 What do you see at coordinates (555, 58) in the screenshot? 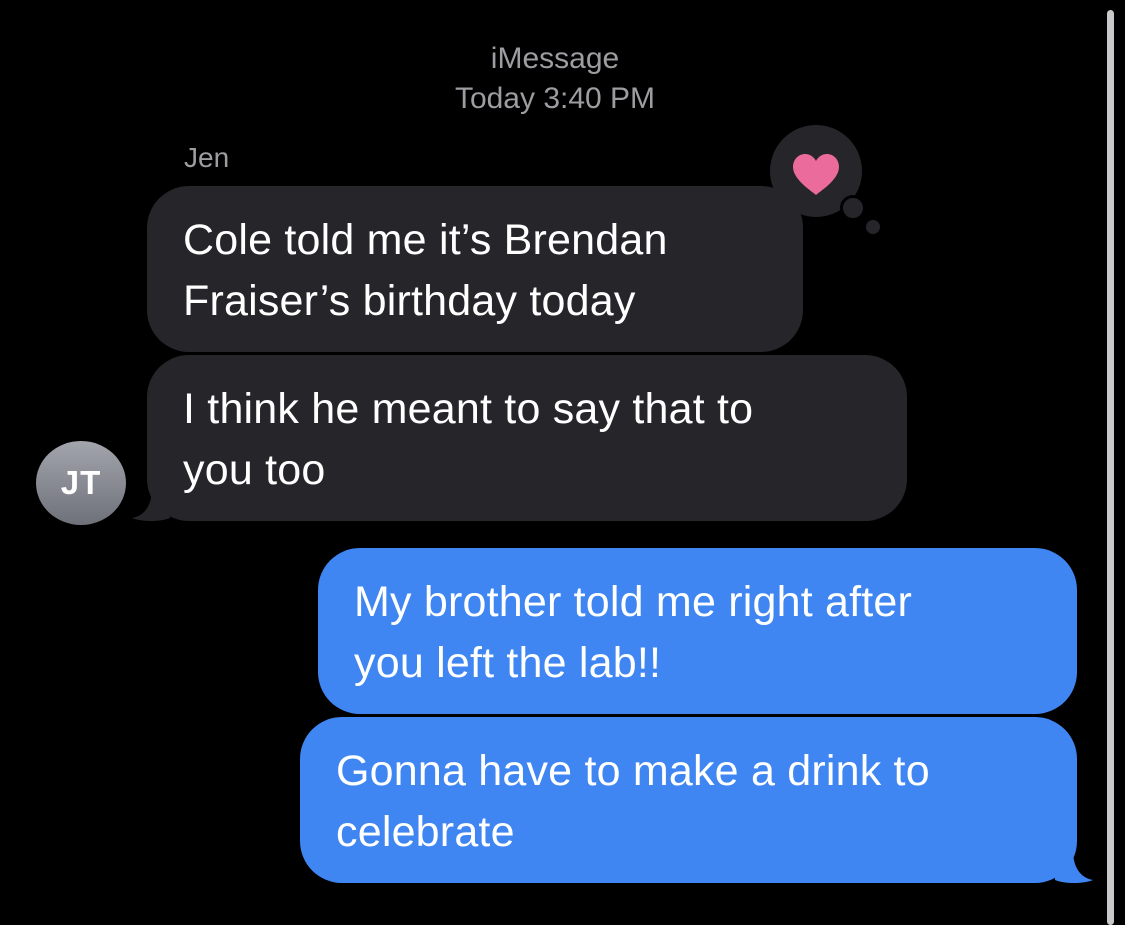
I see `service-label: iMessage` at bounding box center [555, 58].